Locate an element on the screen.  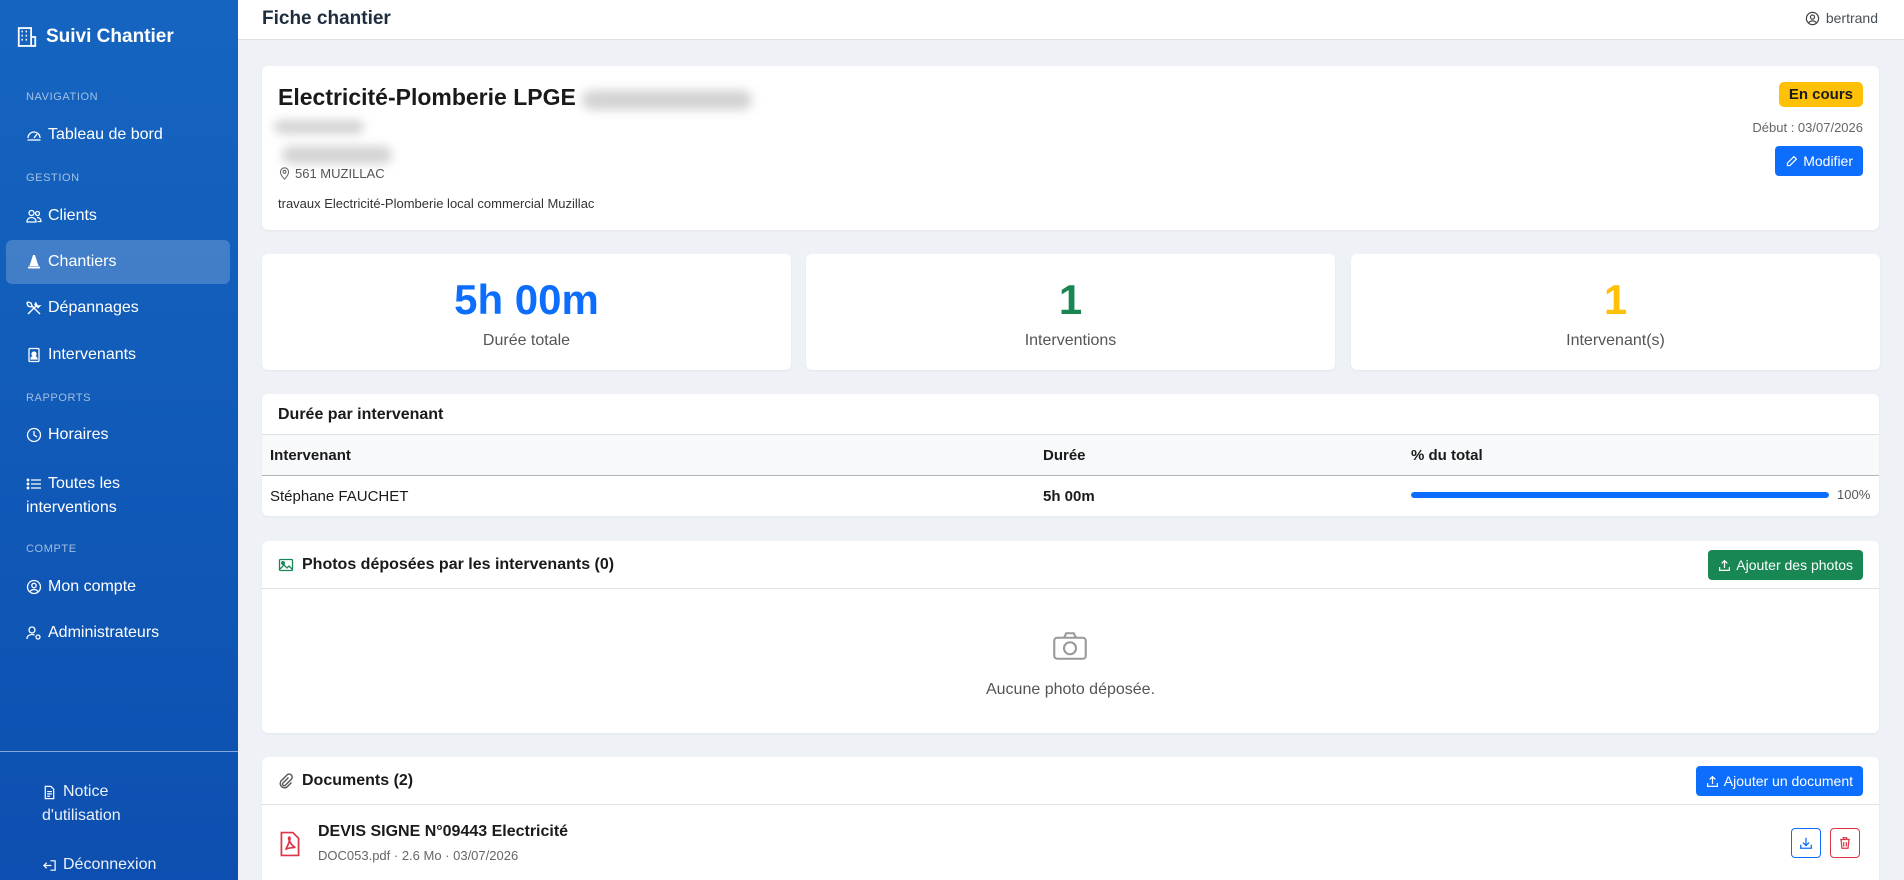
stat-label: Intervenant(s) is located at coordinates (1615, 340).